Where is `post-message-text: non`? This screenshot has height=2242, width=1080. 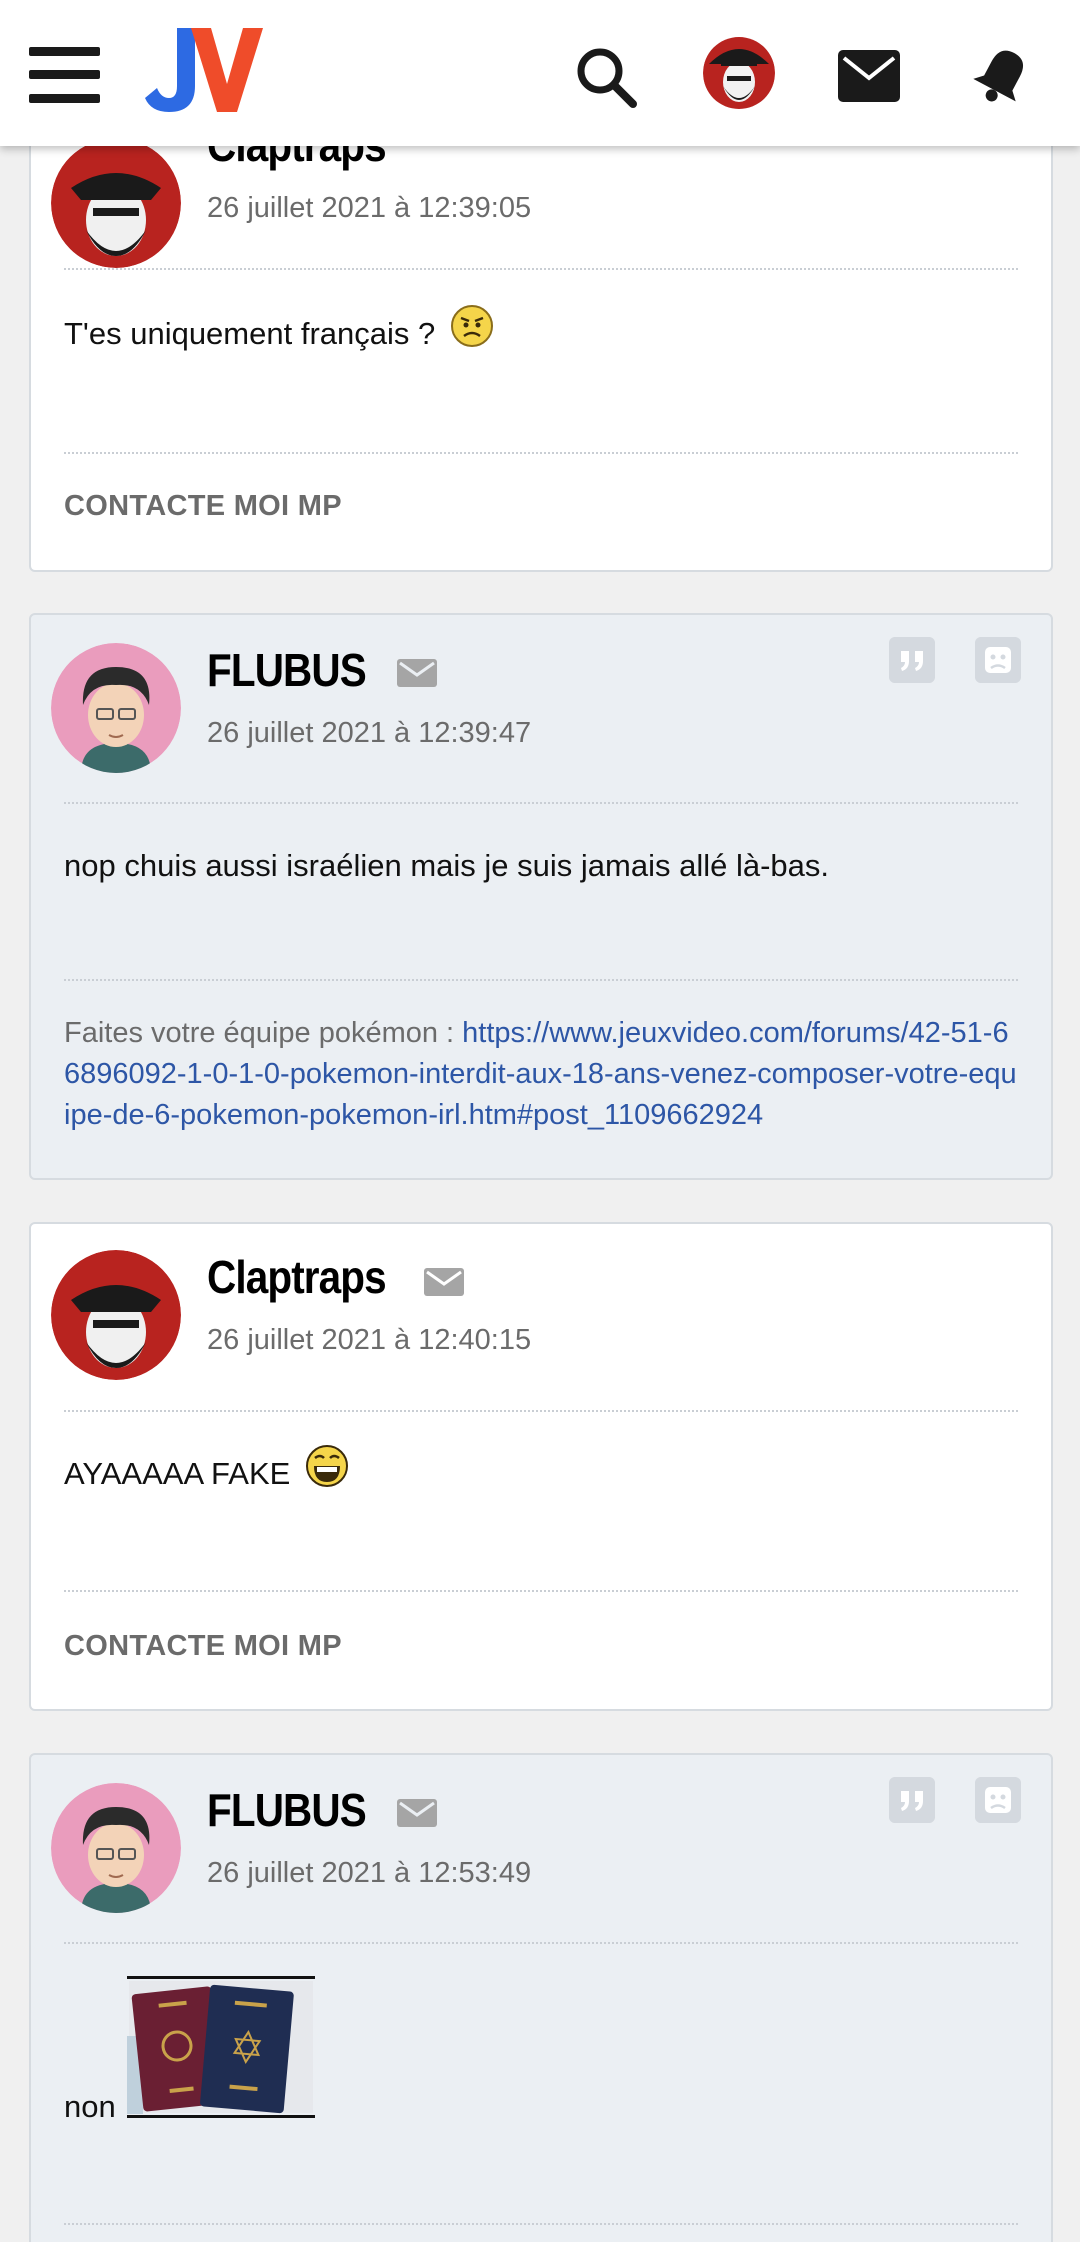
post-message-text: non is located at coordinates (90, 2106).